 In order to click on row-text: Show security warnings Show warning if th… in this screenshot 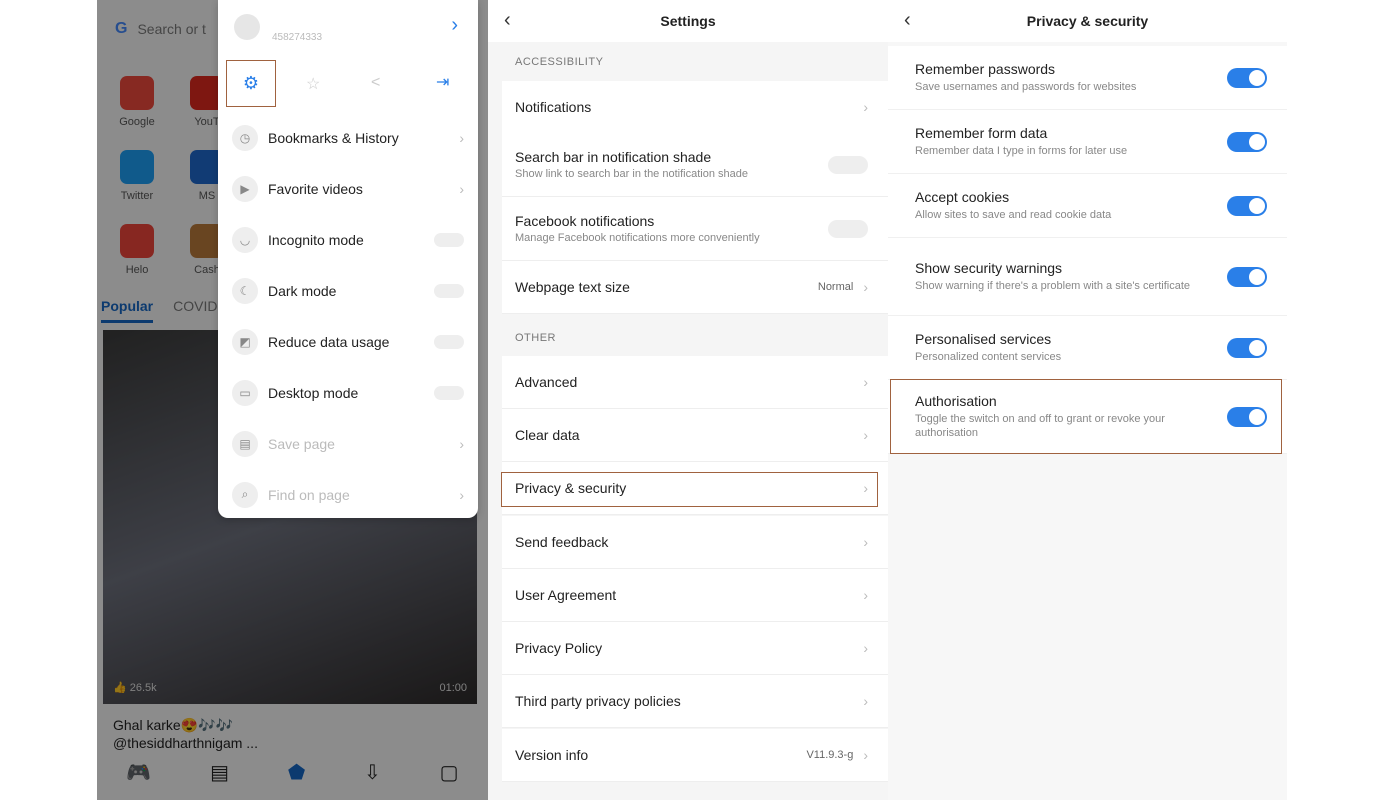, I will do `click(1071, 276)`.